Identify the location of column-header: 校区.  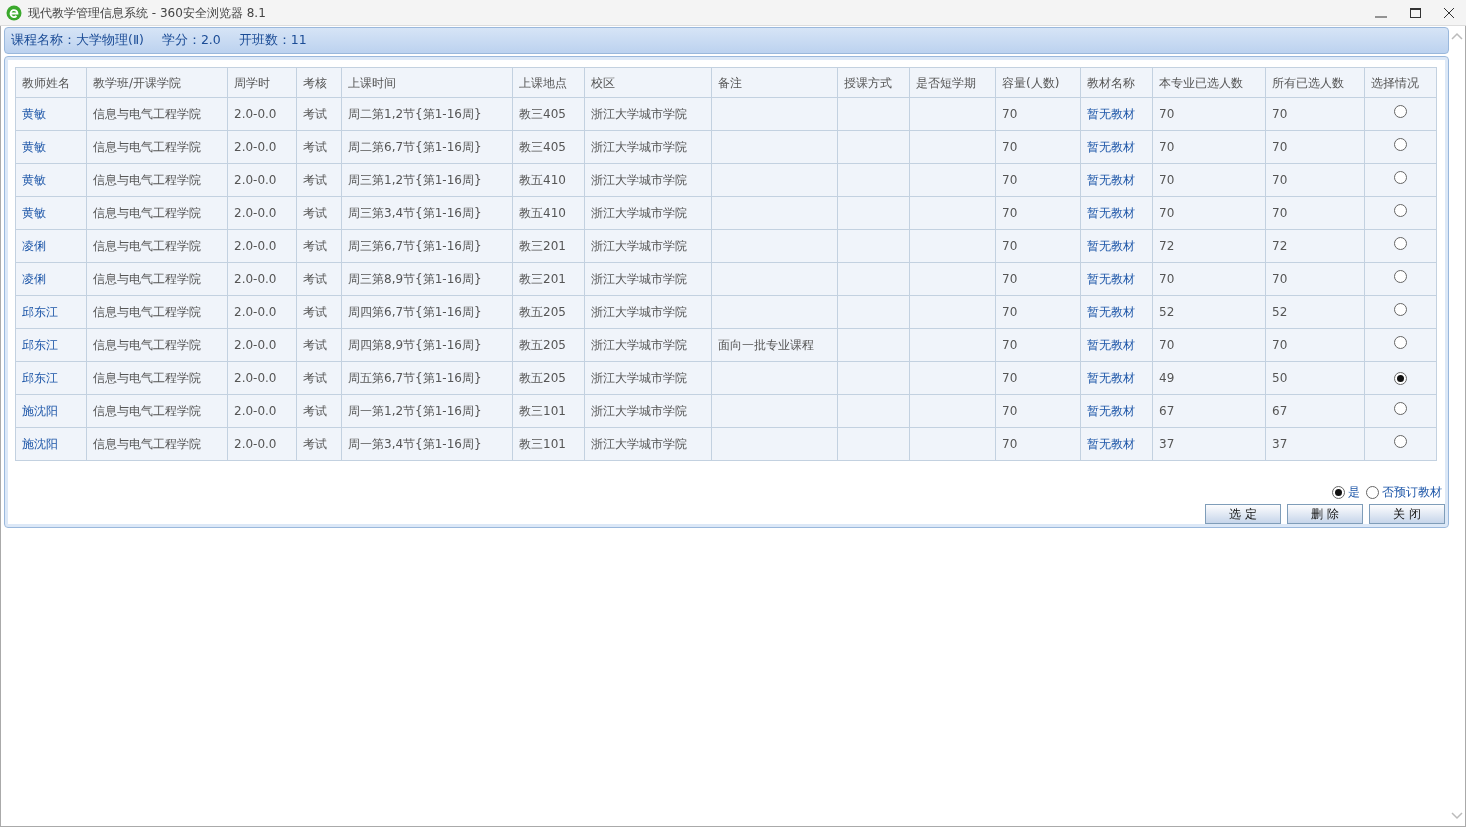
(648, 82).